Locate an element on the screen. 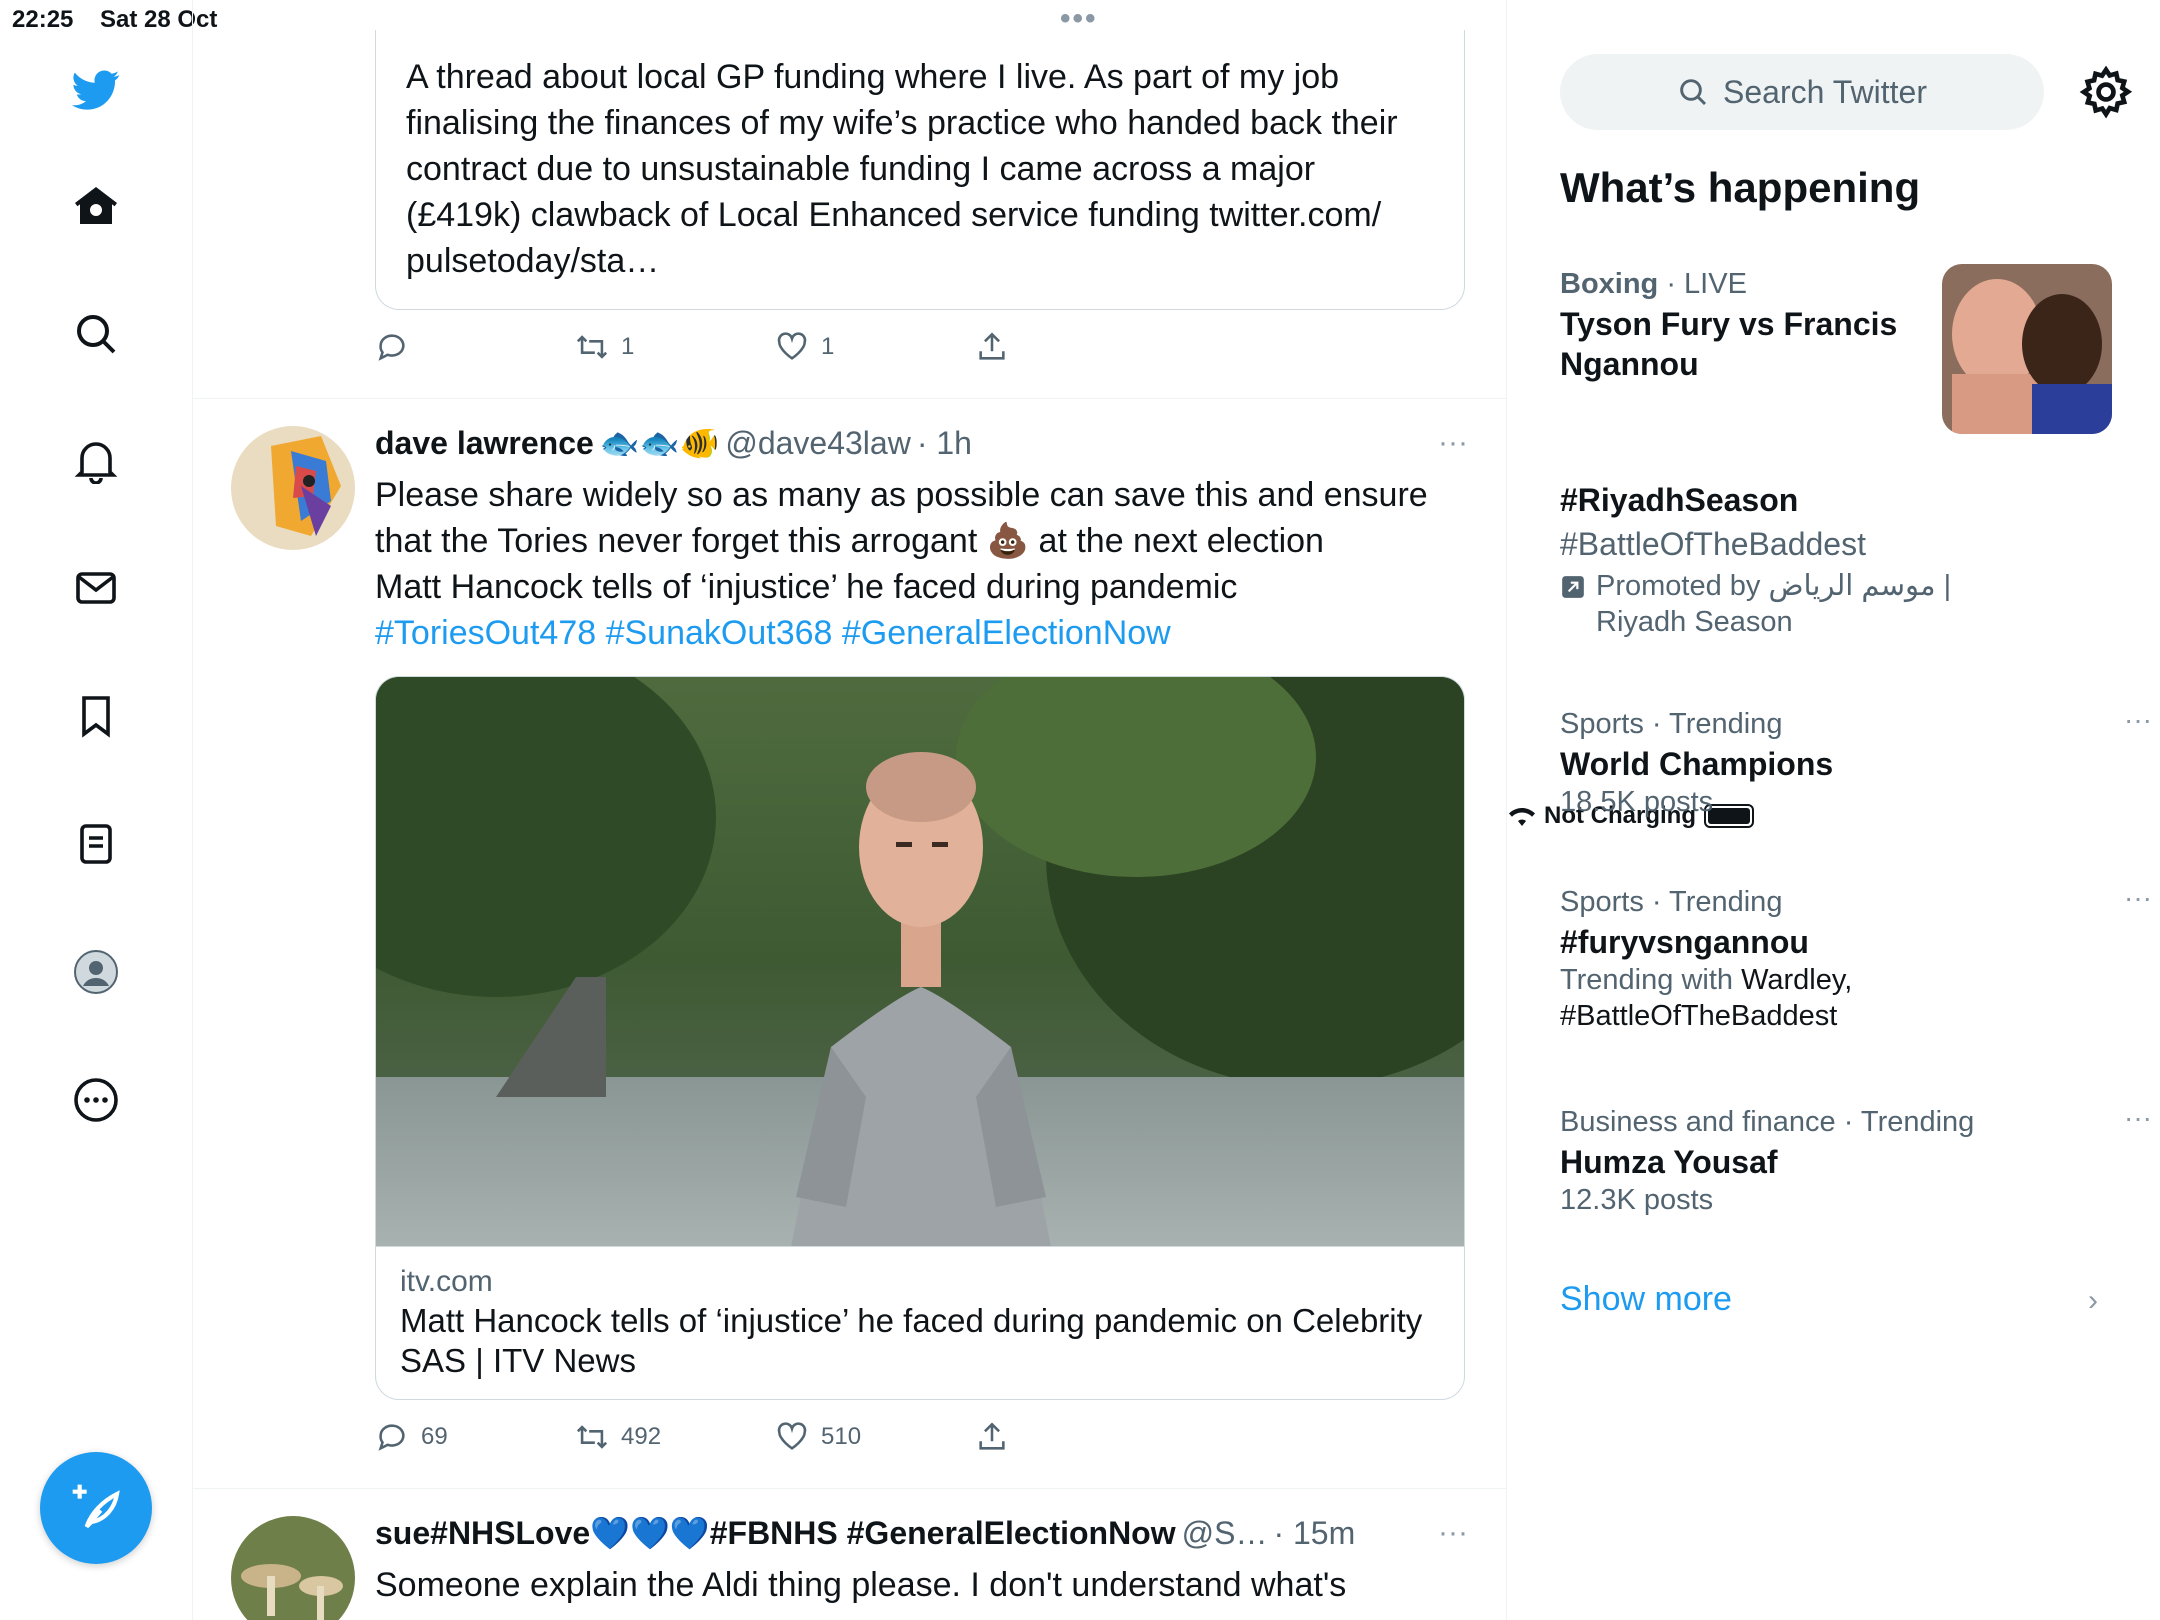 This screenshot has height=1620, width=2160. twitter-logo-icon is located at coordinates (96, 90).